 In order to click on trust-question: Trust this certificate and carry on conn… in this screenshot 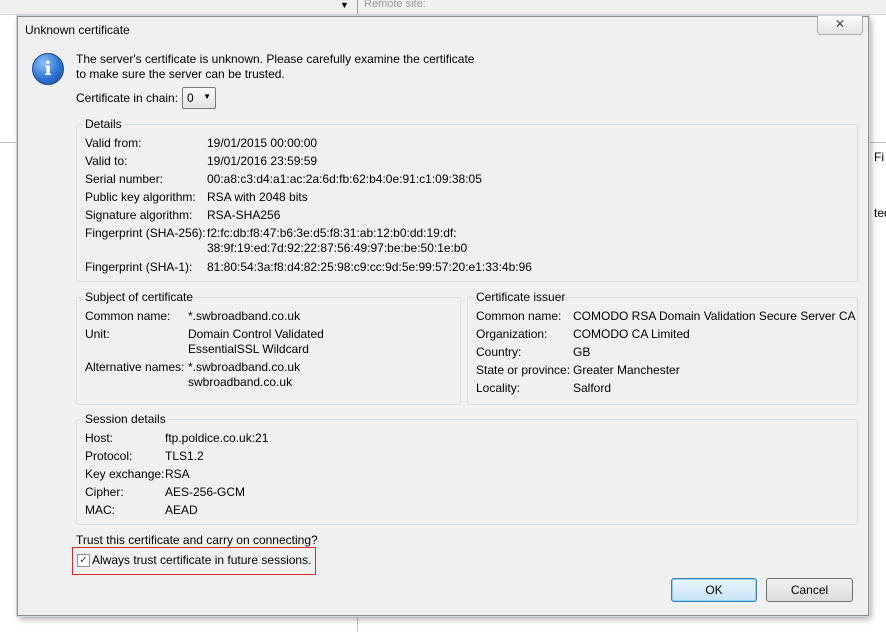, I will do `click(197, 540)`.